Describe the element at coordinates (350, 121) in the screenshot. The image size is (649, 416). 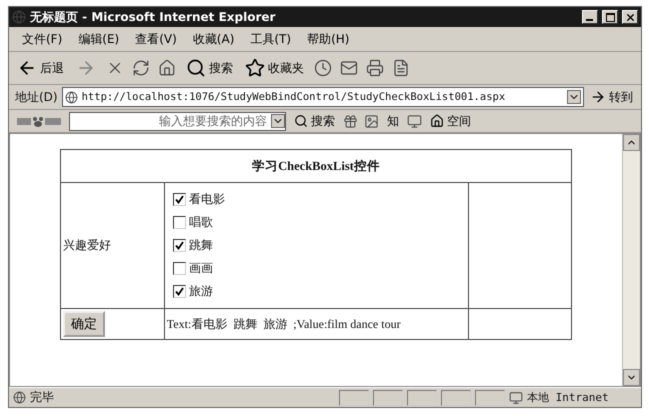
I see `gift-icon` at that location.